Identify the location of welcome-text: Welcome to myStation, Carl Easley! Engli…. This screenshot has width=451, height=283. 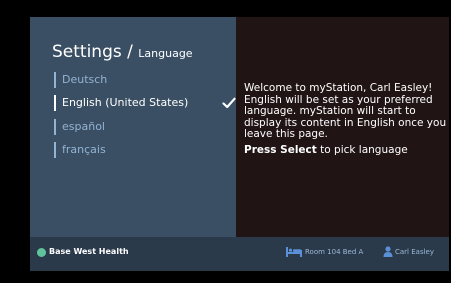
(345, 111).